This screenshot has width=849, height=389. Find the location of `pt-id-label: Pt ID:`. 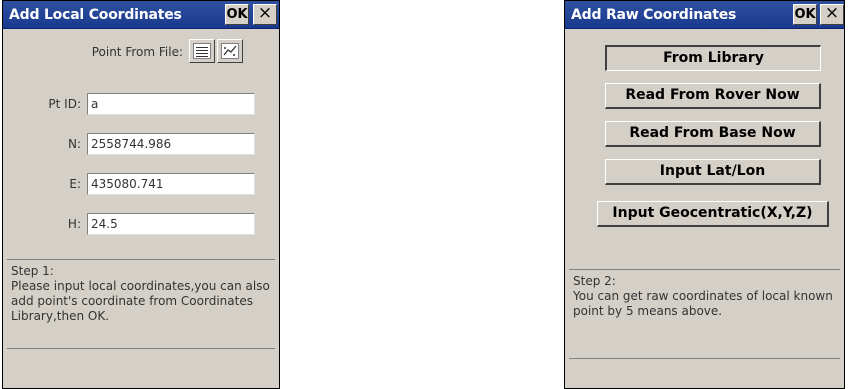

pt-id-label: Pt ID: is located at coordinates (64, 104).